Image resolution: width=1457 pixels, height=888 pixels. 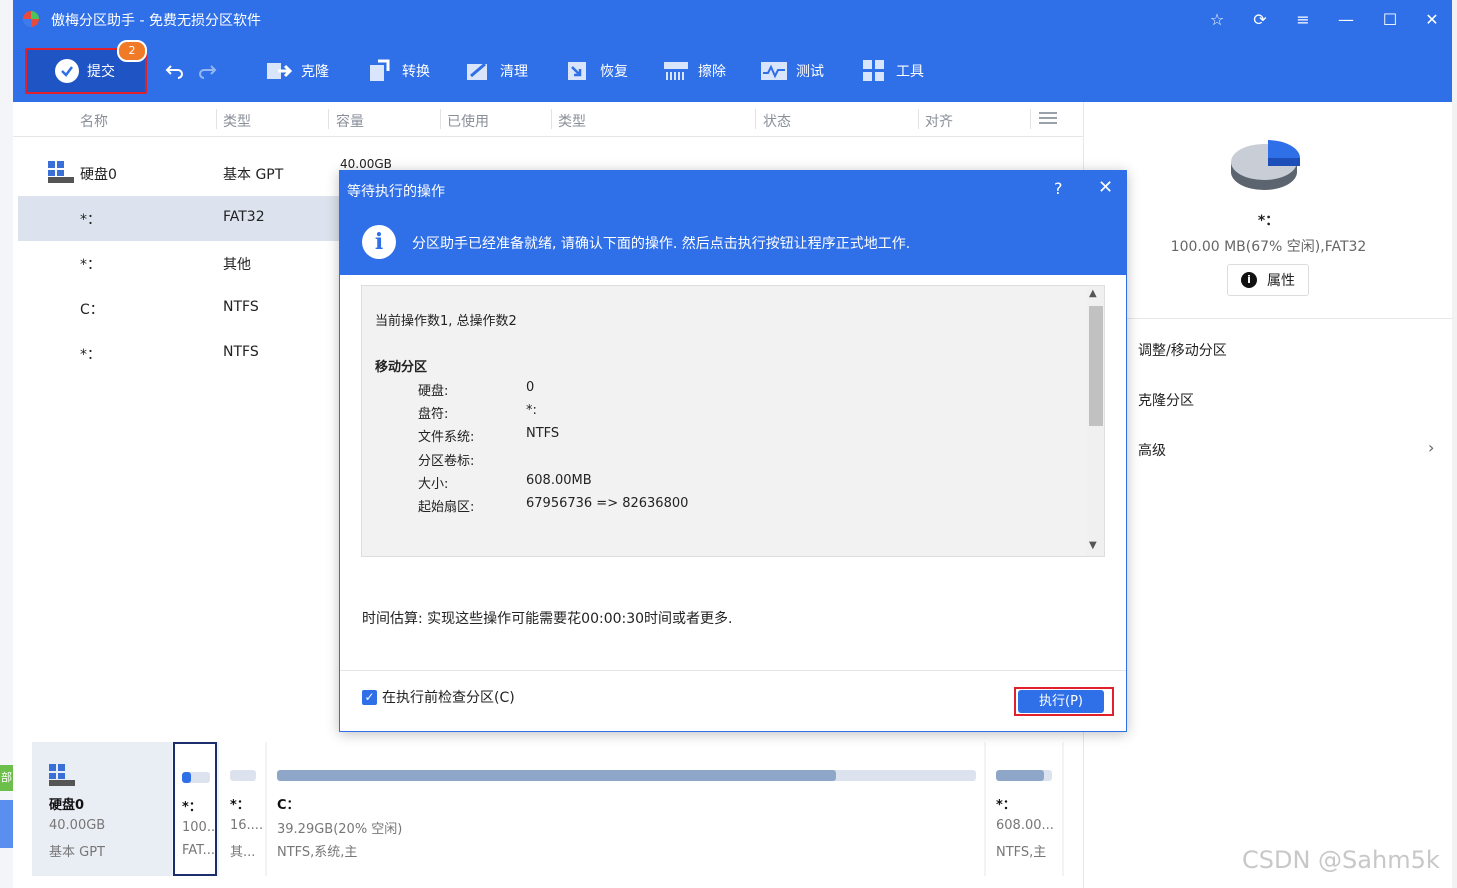 What do you see at coordinates (6, 778) in the screenshot?
I see `left-edge-label: 部` at bounding box center [6, 778].